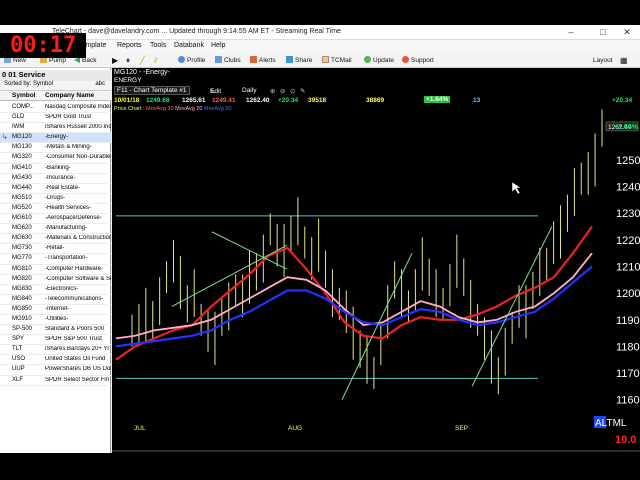 The height and width of the screenshot is (480, 640). What do you see at coordinates (115, 60) in the screenshot?
I see `play-icon: ▶` at bounding box center [115, 60].